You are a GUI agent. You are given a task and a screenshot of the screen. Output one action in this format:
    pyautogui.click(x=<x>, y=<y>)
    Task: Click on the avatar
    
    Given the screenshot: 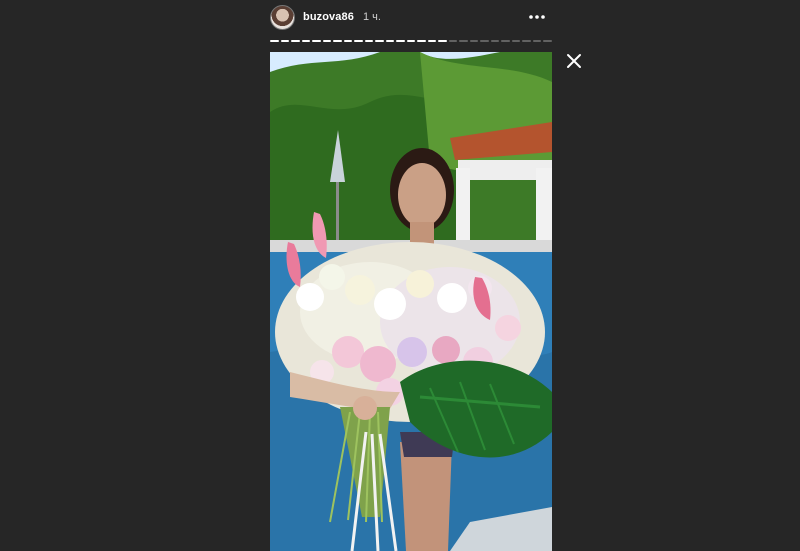 What is the action you would take?
    pyautogui.click(x=282, y=17)
    